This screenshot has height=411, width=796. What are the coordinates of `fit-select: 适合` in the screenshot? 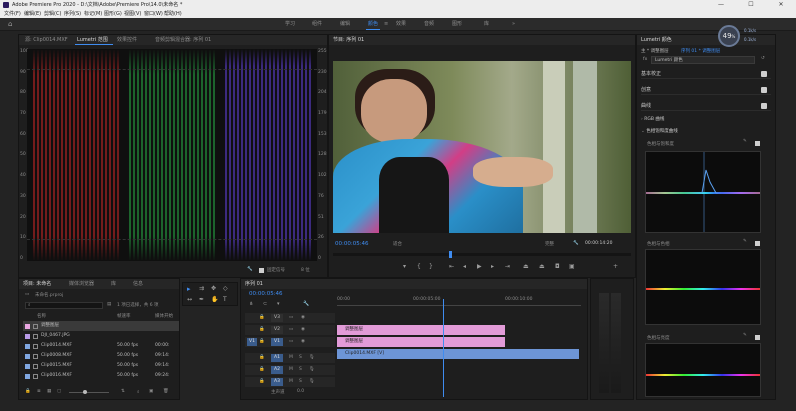 It's located at (397, 244).